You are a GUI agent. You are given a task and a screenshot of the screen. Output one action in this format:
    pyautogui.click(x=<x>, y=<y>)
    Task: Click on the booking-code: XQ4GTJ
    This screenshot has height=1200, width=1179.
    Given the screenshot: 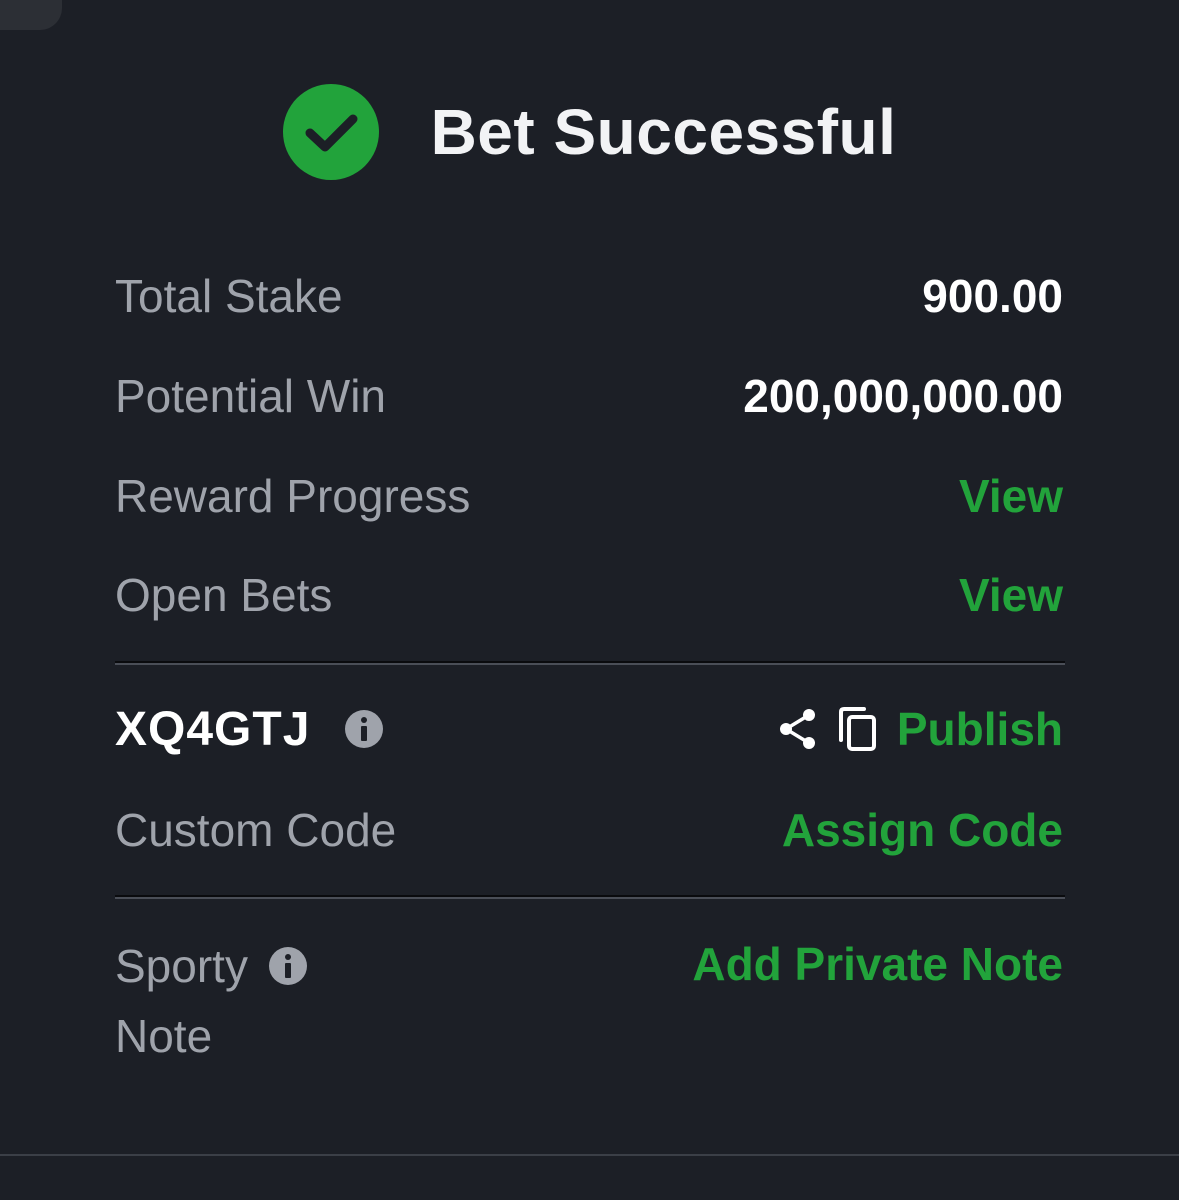 What is the action you would take?
    pyautogui.click(x=213, y=729)
    